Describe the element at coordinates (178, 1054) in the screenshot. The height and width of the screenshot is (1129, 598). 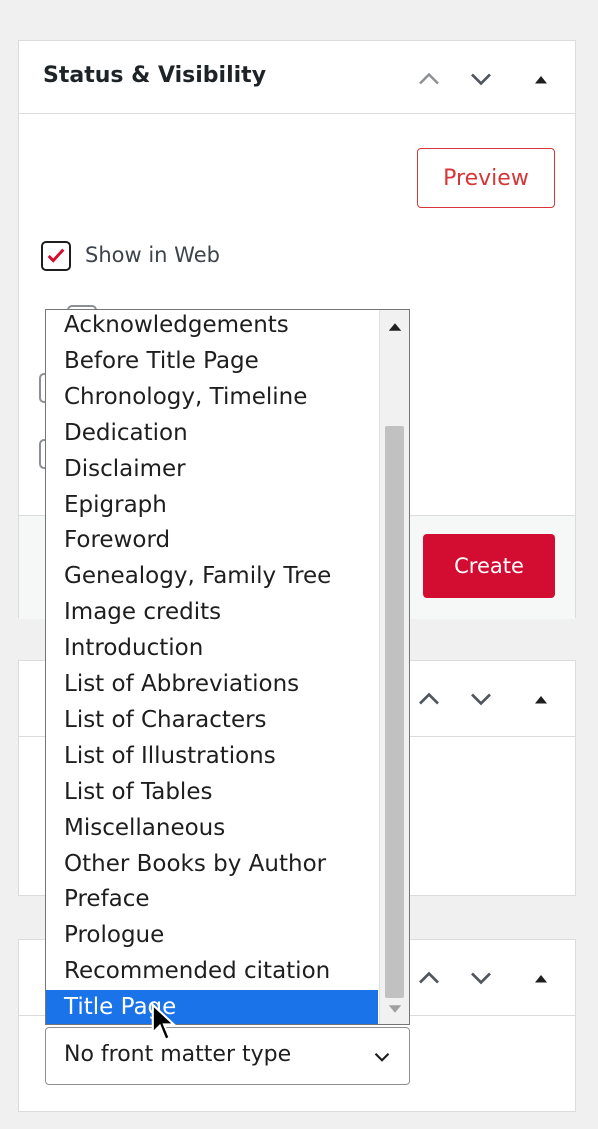
I see `select-value: No front matter type` at that location.